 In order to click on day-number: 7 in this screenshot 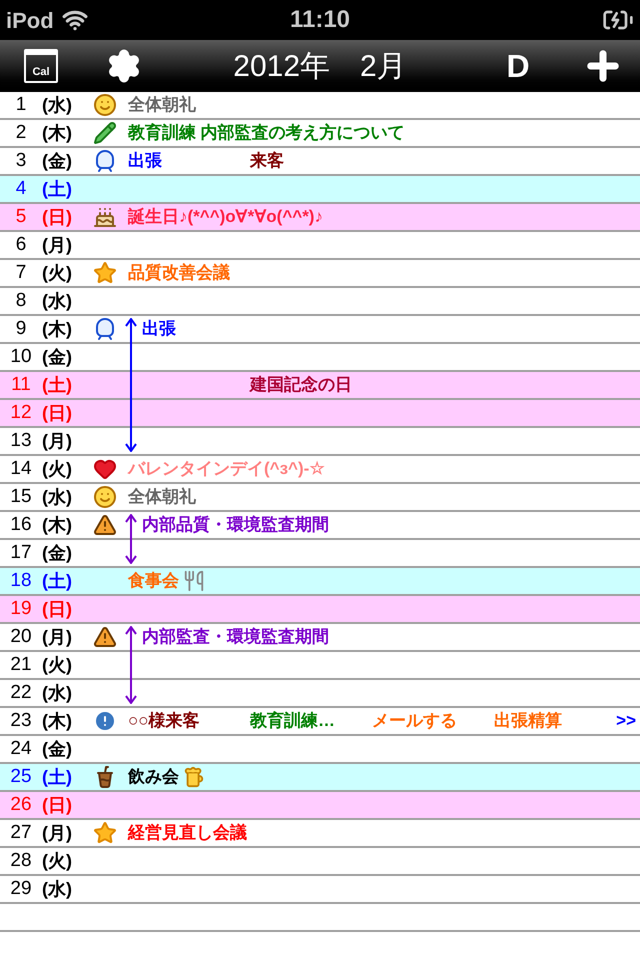, I will do `click(21, 272)`.